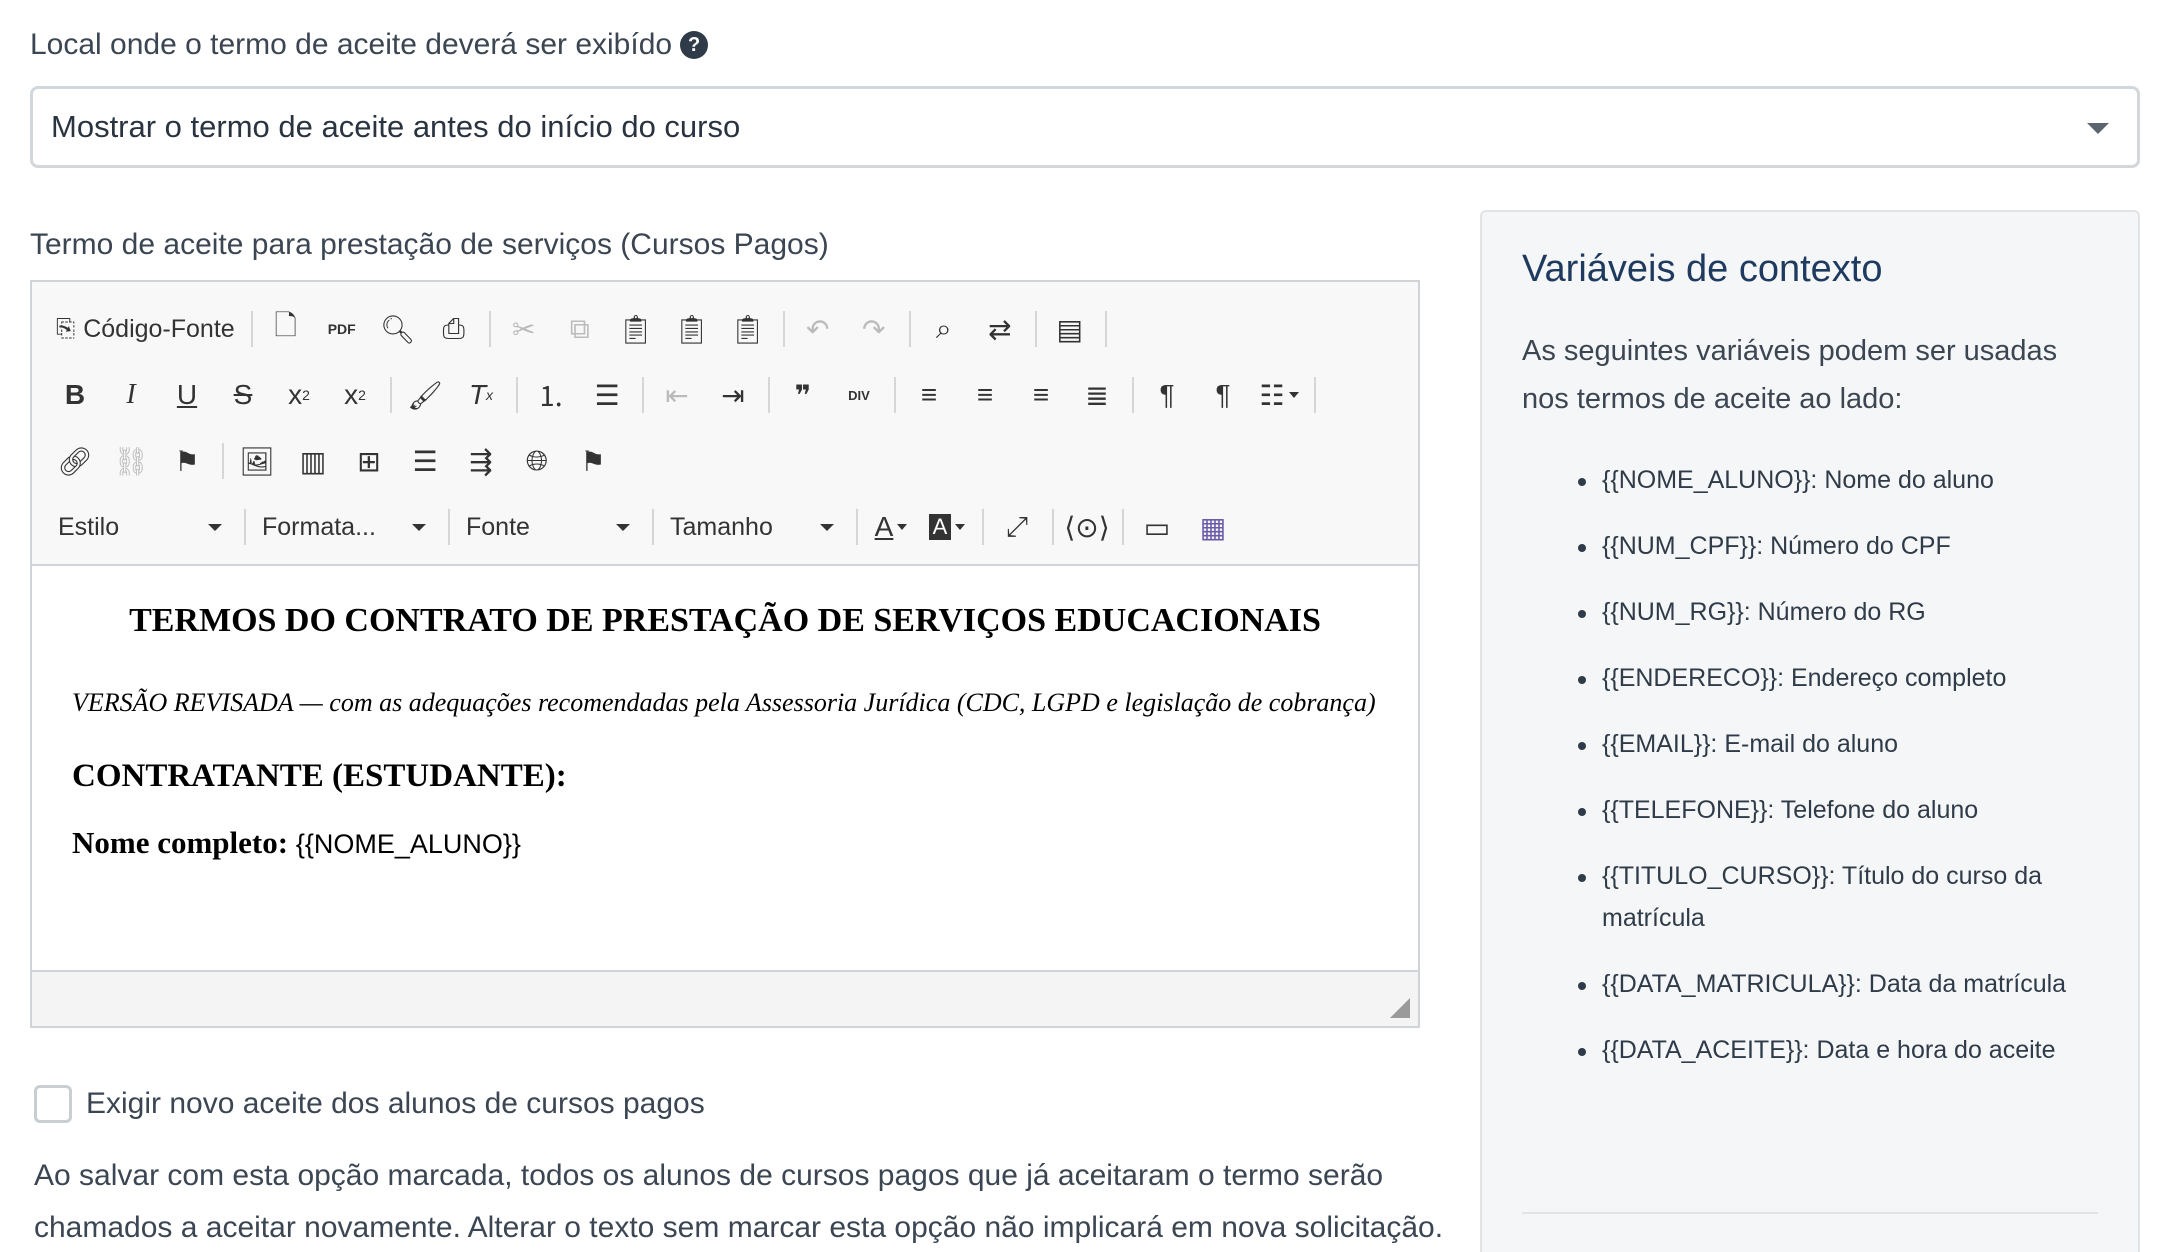 The width and height of the screenshot is (2168, 1252). What do you see at coordinates (524, 329) in the screenshot?
I see `cut-icon: ✂` at bounding box center [524, 329].